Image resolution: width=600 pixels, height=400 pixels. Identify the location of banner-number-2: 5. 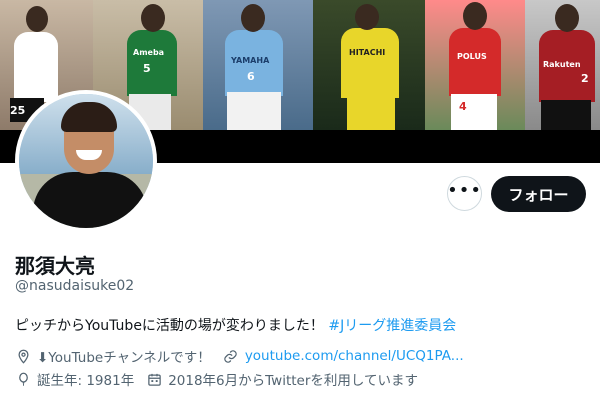
(147, 68).